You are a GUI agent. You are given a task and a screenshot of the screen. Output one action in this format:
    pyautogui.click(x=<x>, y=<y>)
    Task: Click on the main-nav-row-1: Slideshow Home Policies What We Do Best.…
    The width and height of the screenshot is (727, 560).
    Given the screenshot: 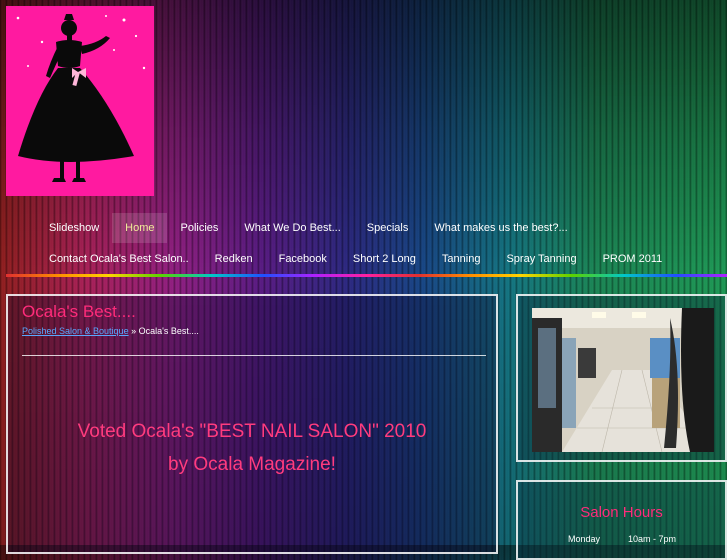 What is the action you would take?
    pyautogui.click(x=308, y=228)
    